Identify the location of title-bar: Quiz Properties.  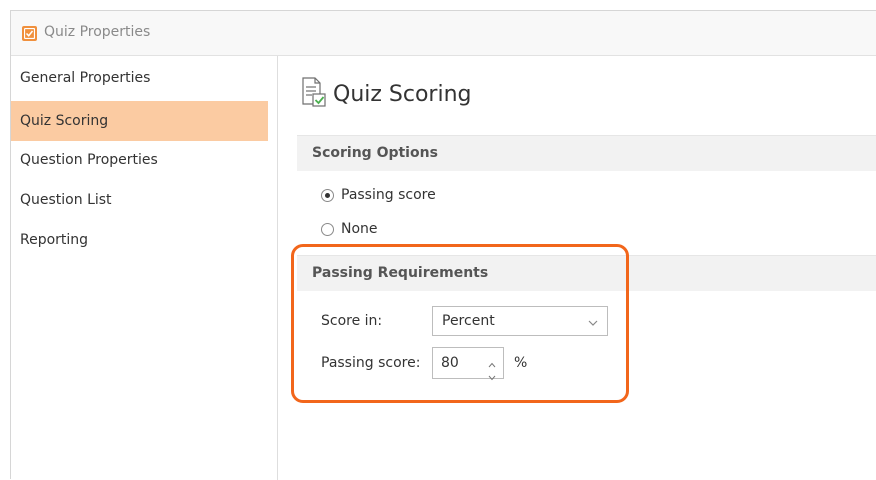
(443, 33).